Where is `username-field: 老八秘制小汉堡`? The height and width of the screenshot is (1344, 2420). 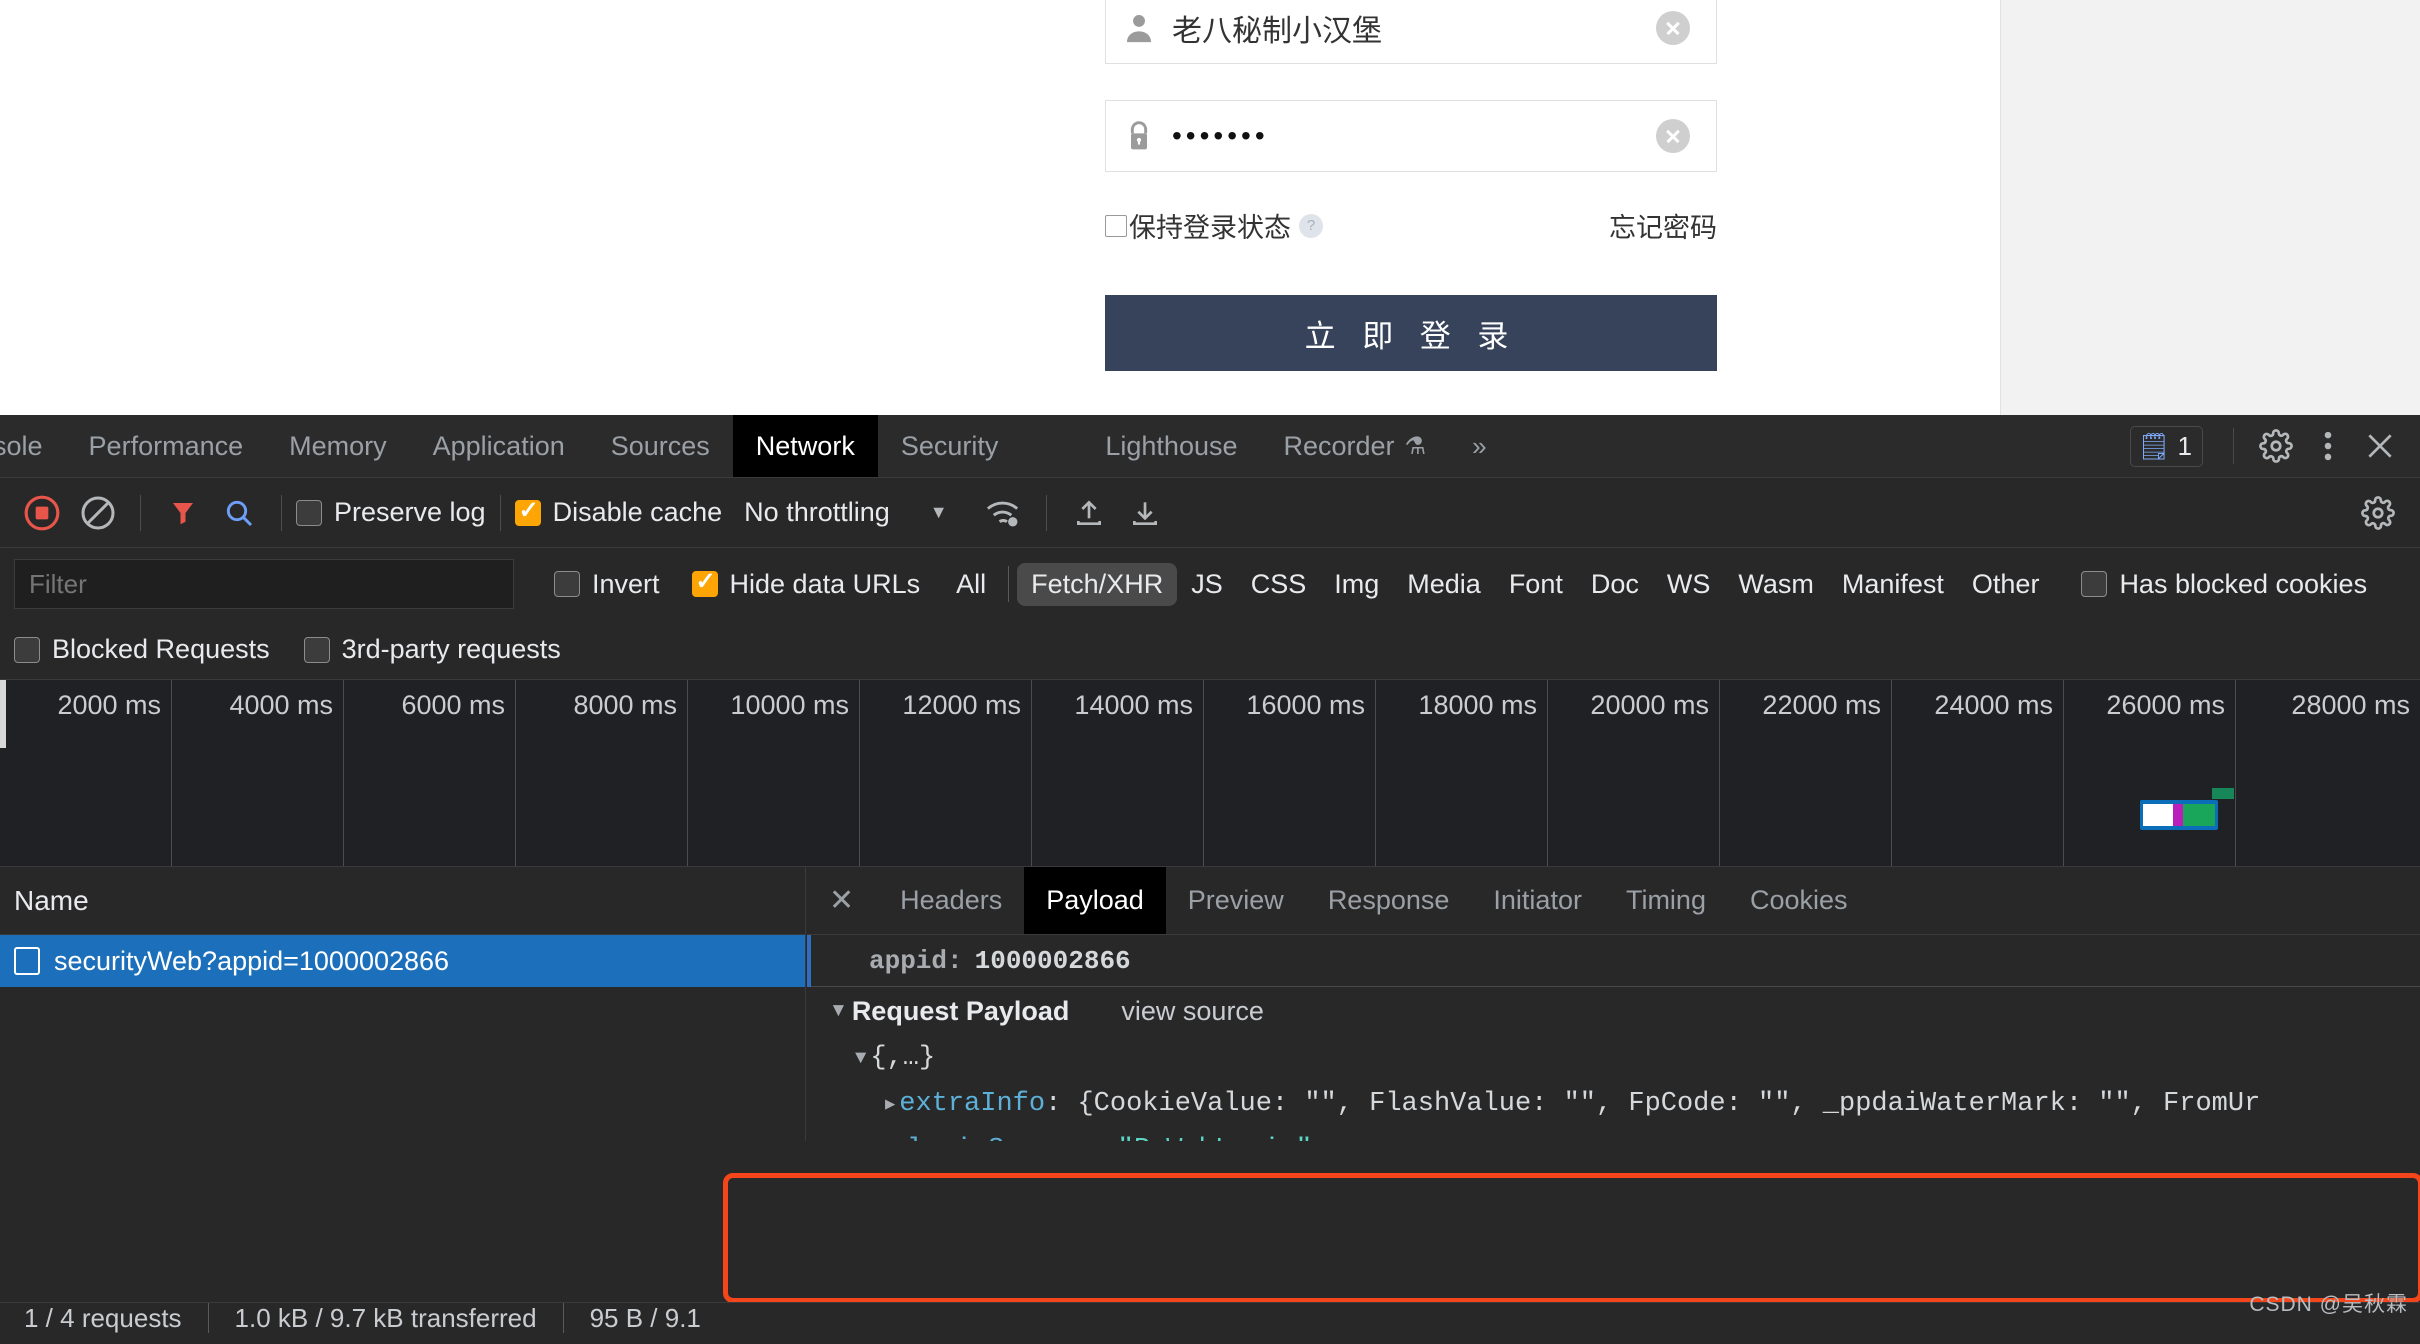
username-field: 老八秘制小汉堡 is located at coordinates (1411, 32).